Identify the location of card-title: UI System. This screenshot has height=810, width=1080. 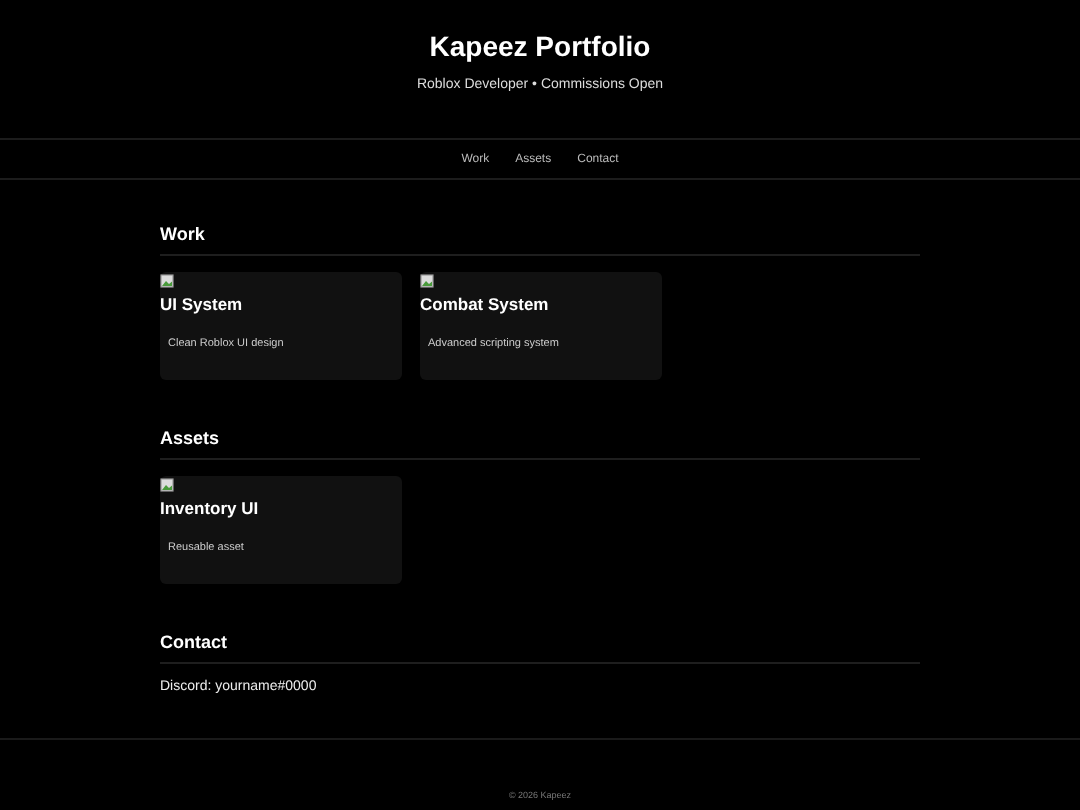
(202, 304).